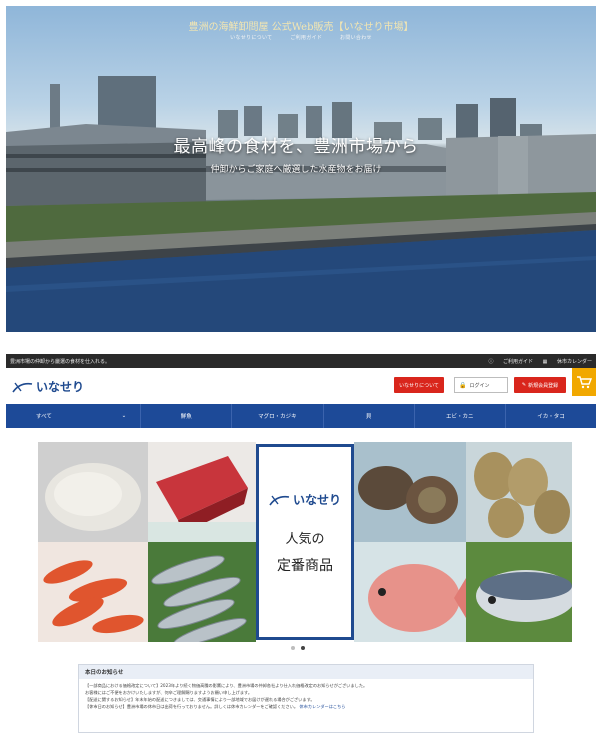  I want to click on login-button: 🔒 ログイン, so click(481, 385).